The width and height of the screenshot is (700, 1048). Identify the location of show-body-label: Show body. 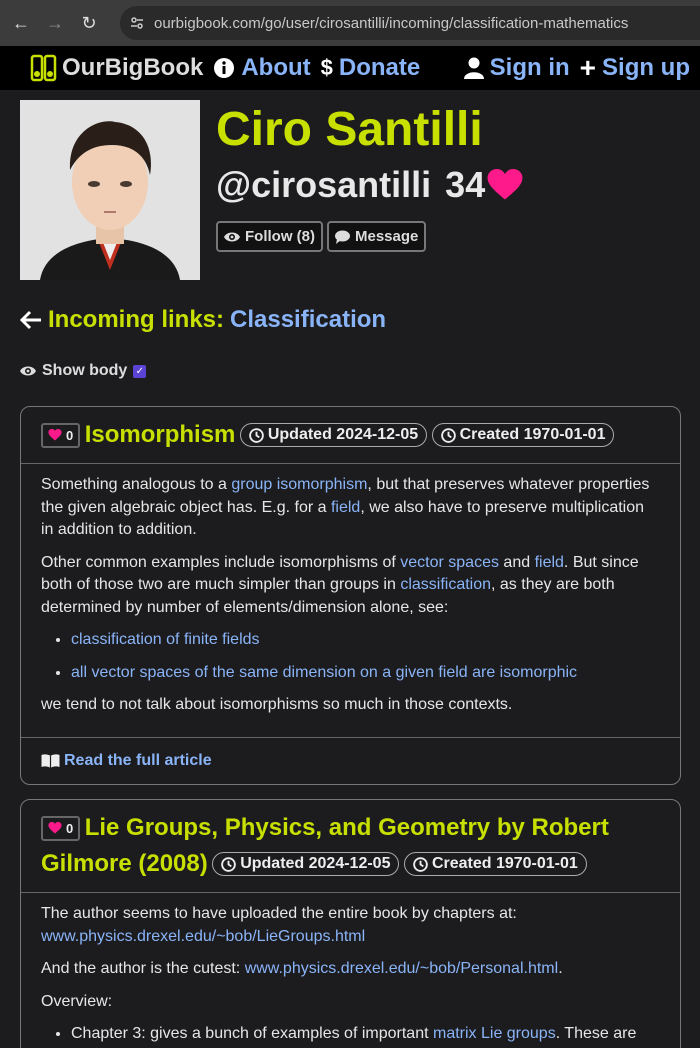
(85, 370).